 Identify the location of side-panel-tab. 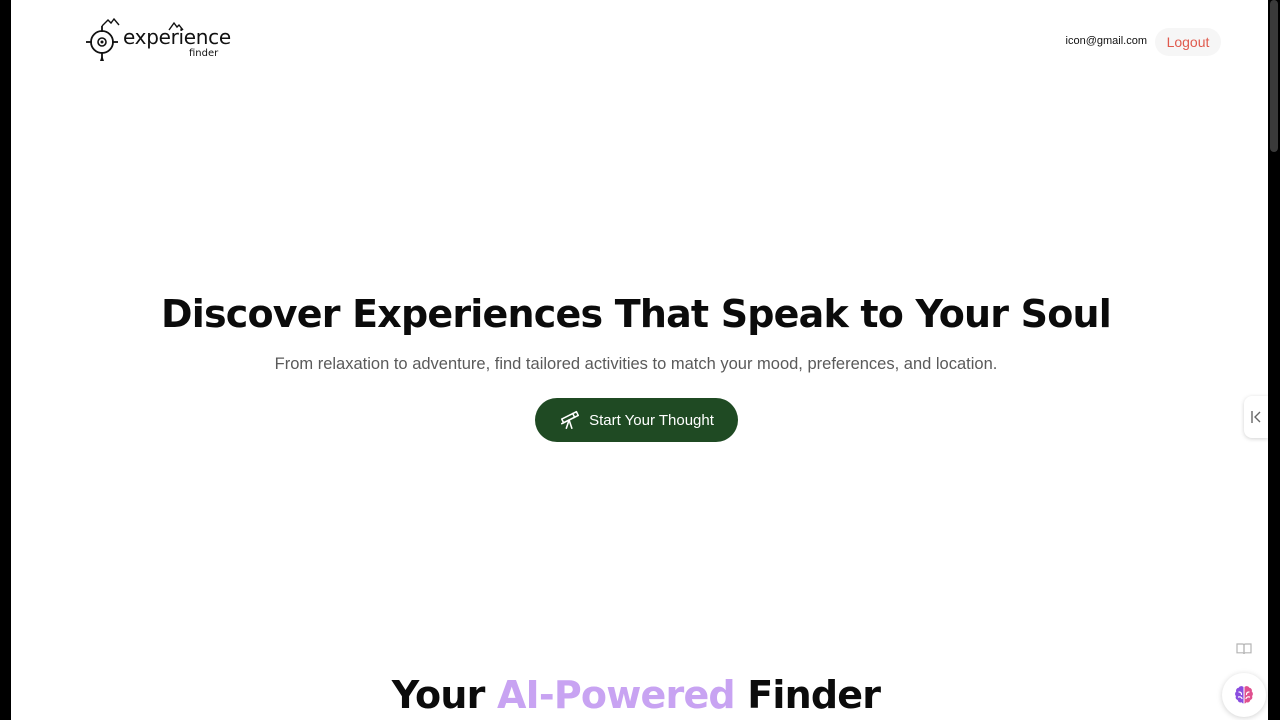
(1256, 417).